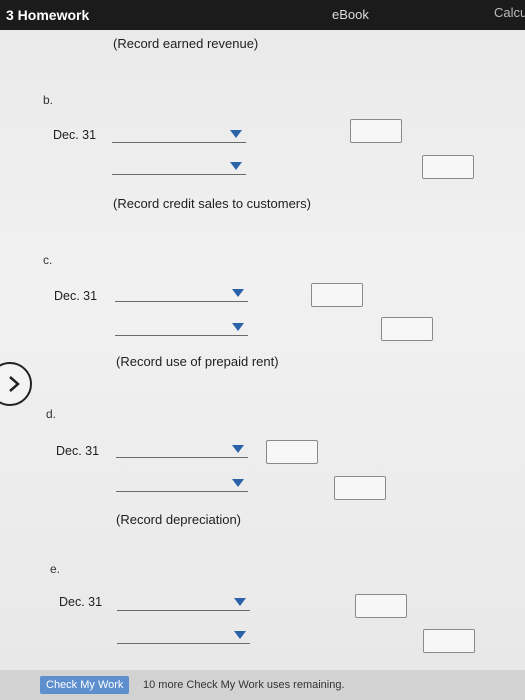 The image size is (525, 700). Describe the element at coordinates (181, 327) in the screenshot. I see `account-dropdown-c-credit` at that location.